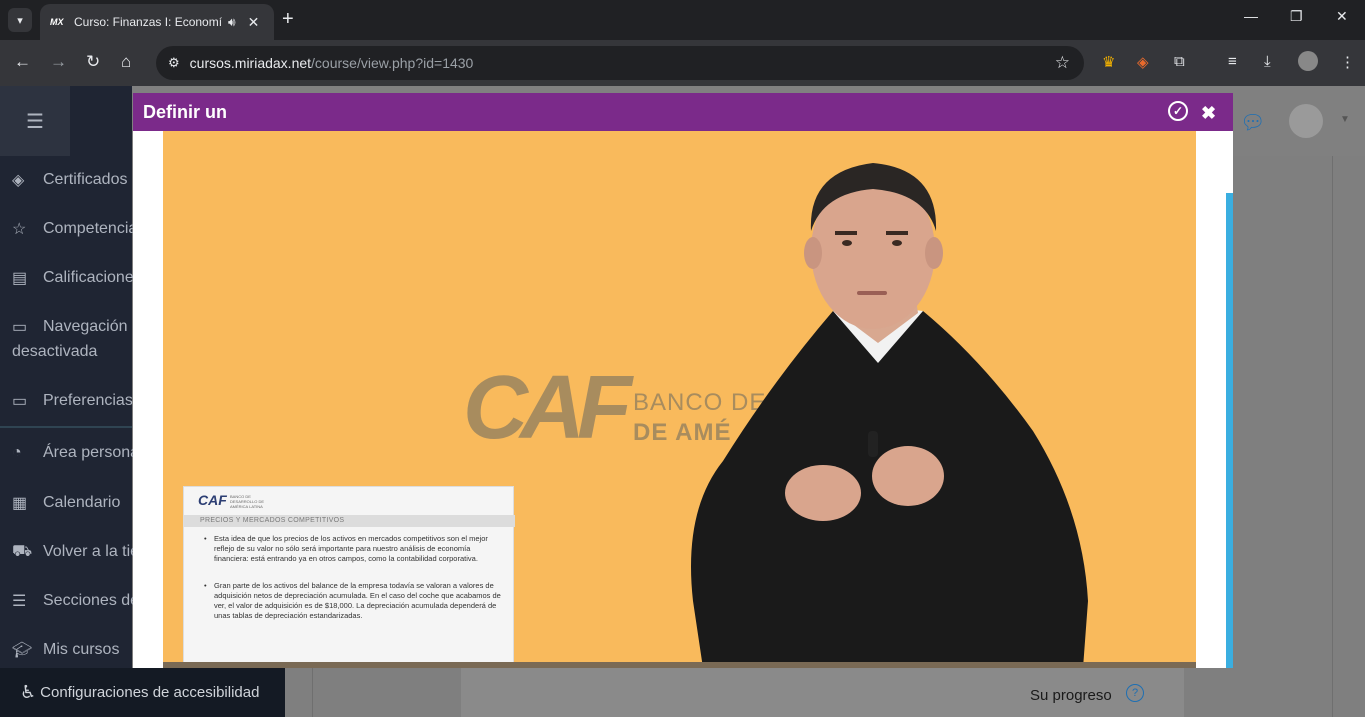 This screenshot has height=717, width=1365. Describe the element at coordinates (20, 20) in the screenshot. I see `tab-search-icon: ▾` at that location.